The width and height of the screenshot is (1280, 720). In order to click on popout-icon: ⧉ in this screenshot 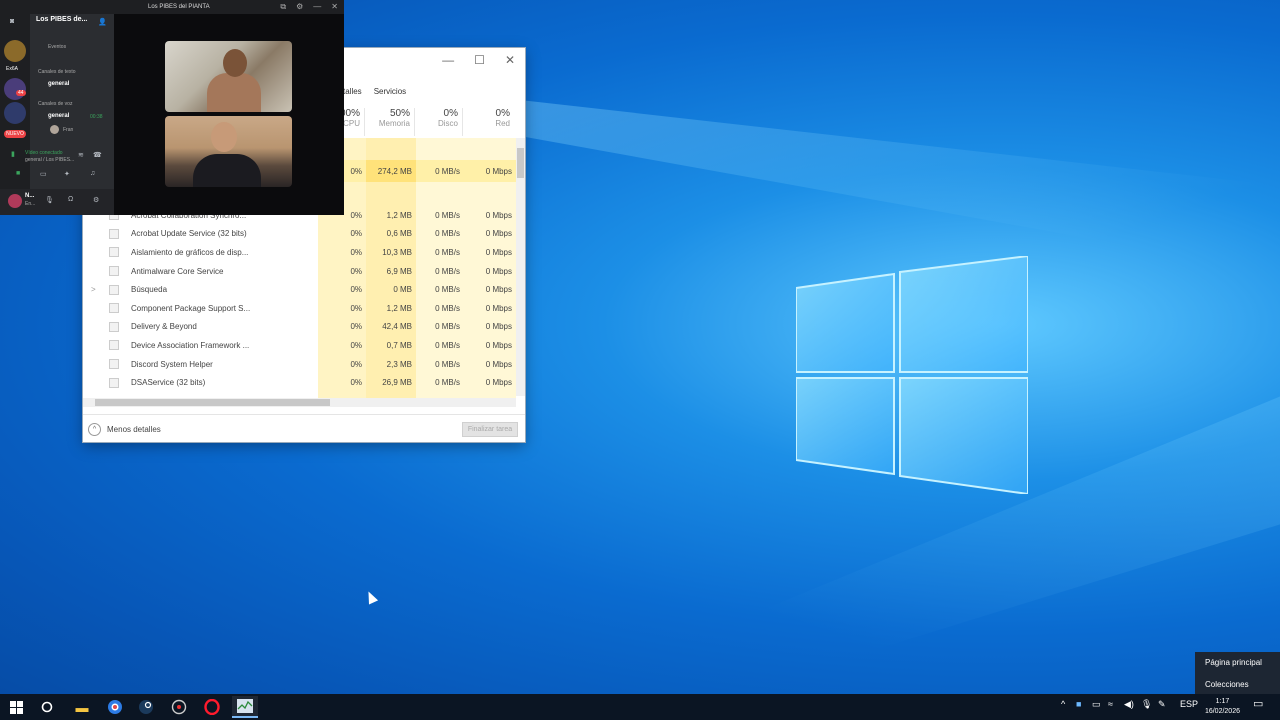, I will do `click(283, 7)`.